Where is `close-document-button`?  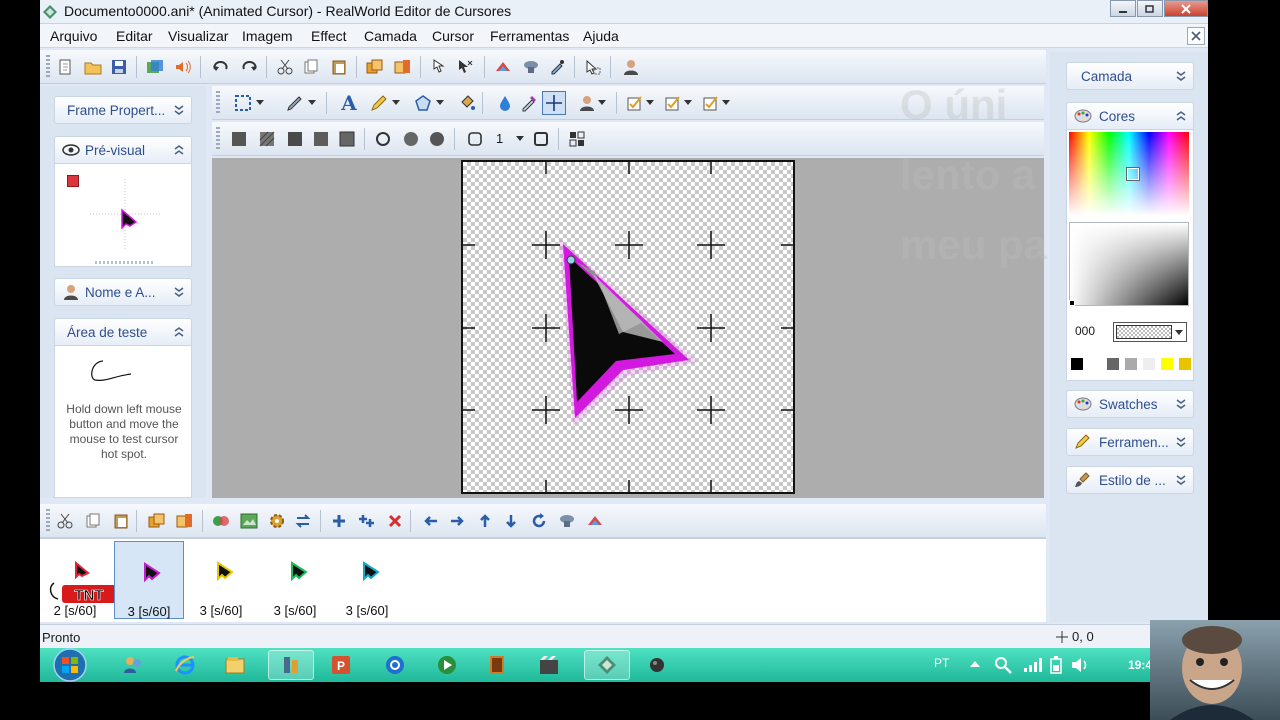 close-document-button is located at coordinates (1196, 36).